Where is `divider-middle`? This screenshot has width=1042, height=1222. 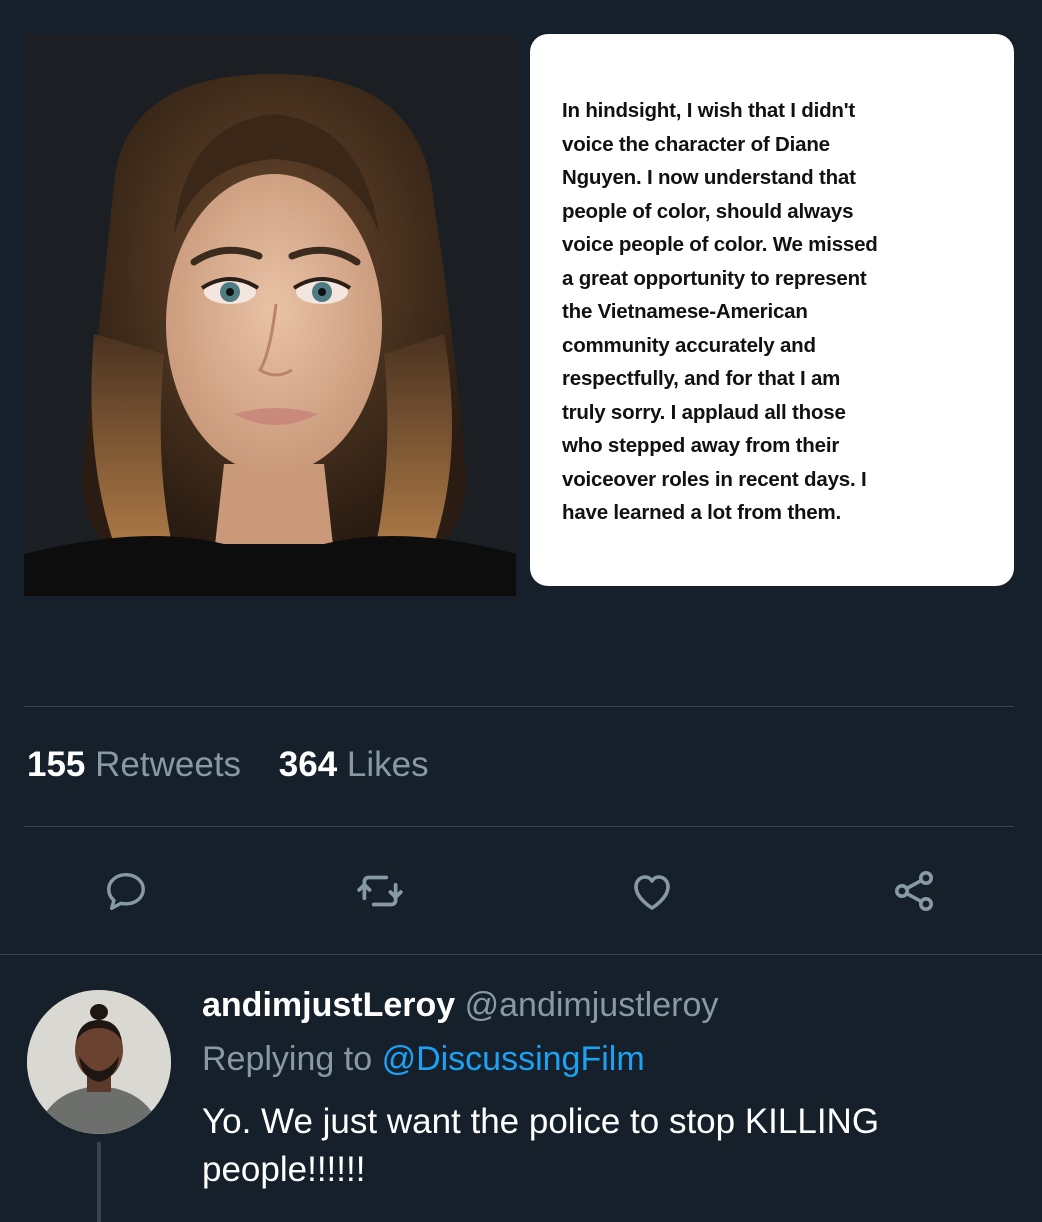
divider-middle is located at coordinates (519, 826).